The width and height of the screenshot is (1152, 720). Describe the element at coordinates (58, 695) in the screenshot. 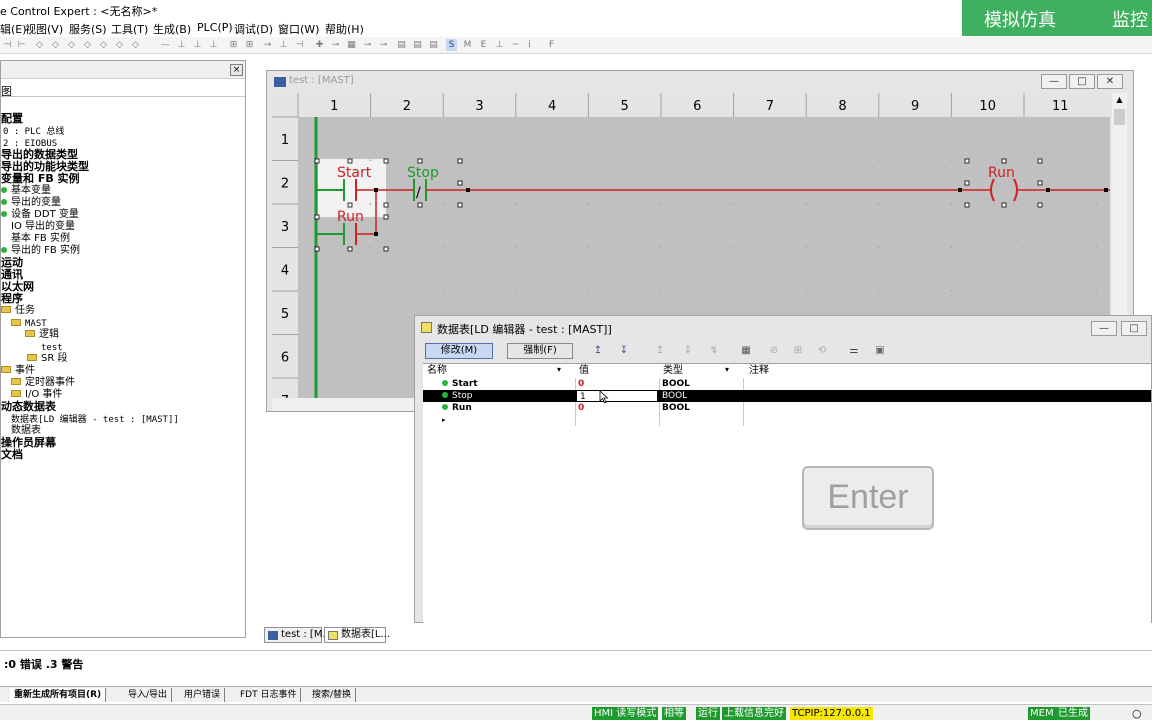

I see `tab-rebuild-all: 重新生成所有项目(R)` at that location.